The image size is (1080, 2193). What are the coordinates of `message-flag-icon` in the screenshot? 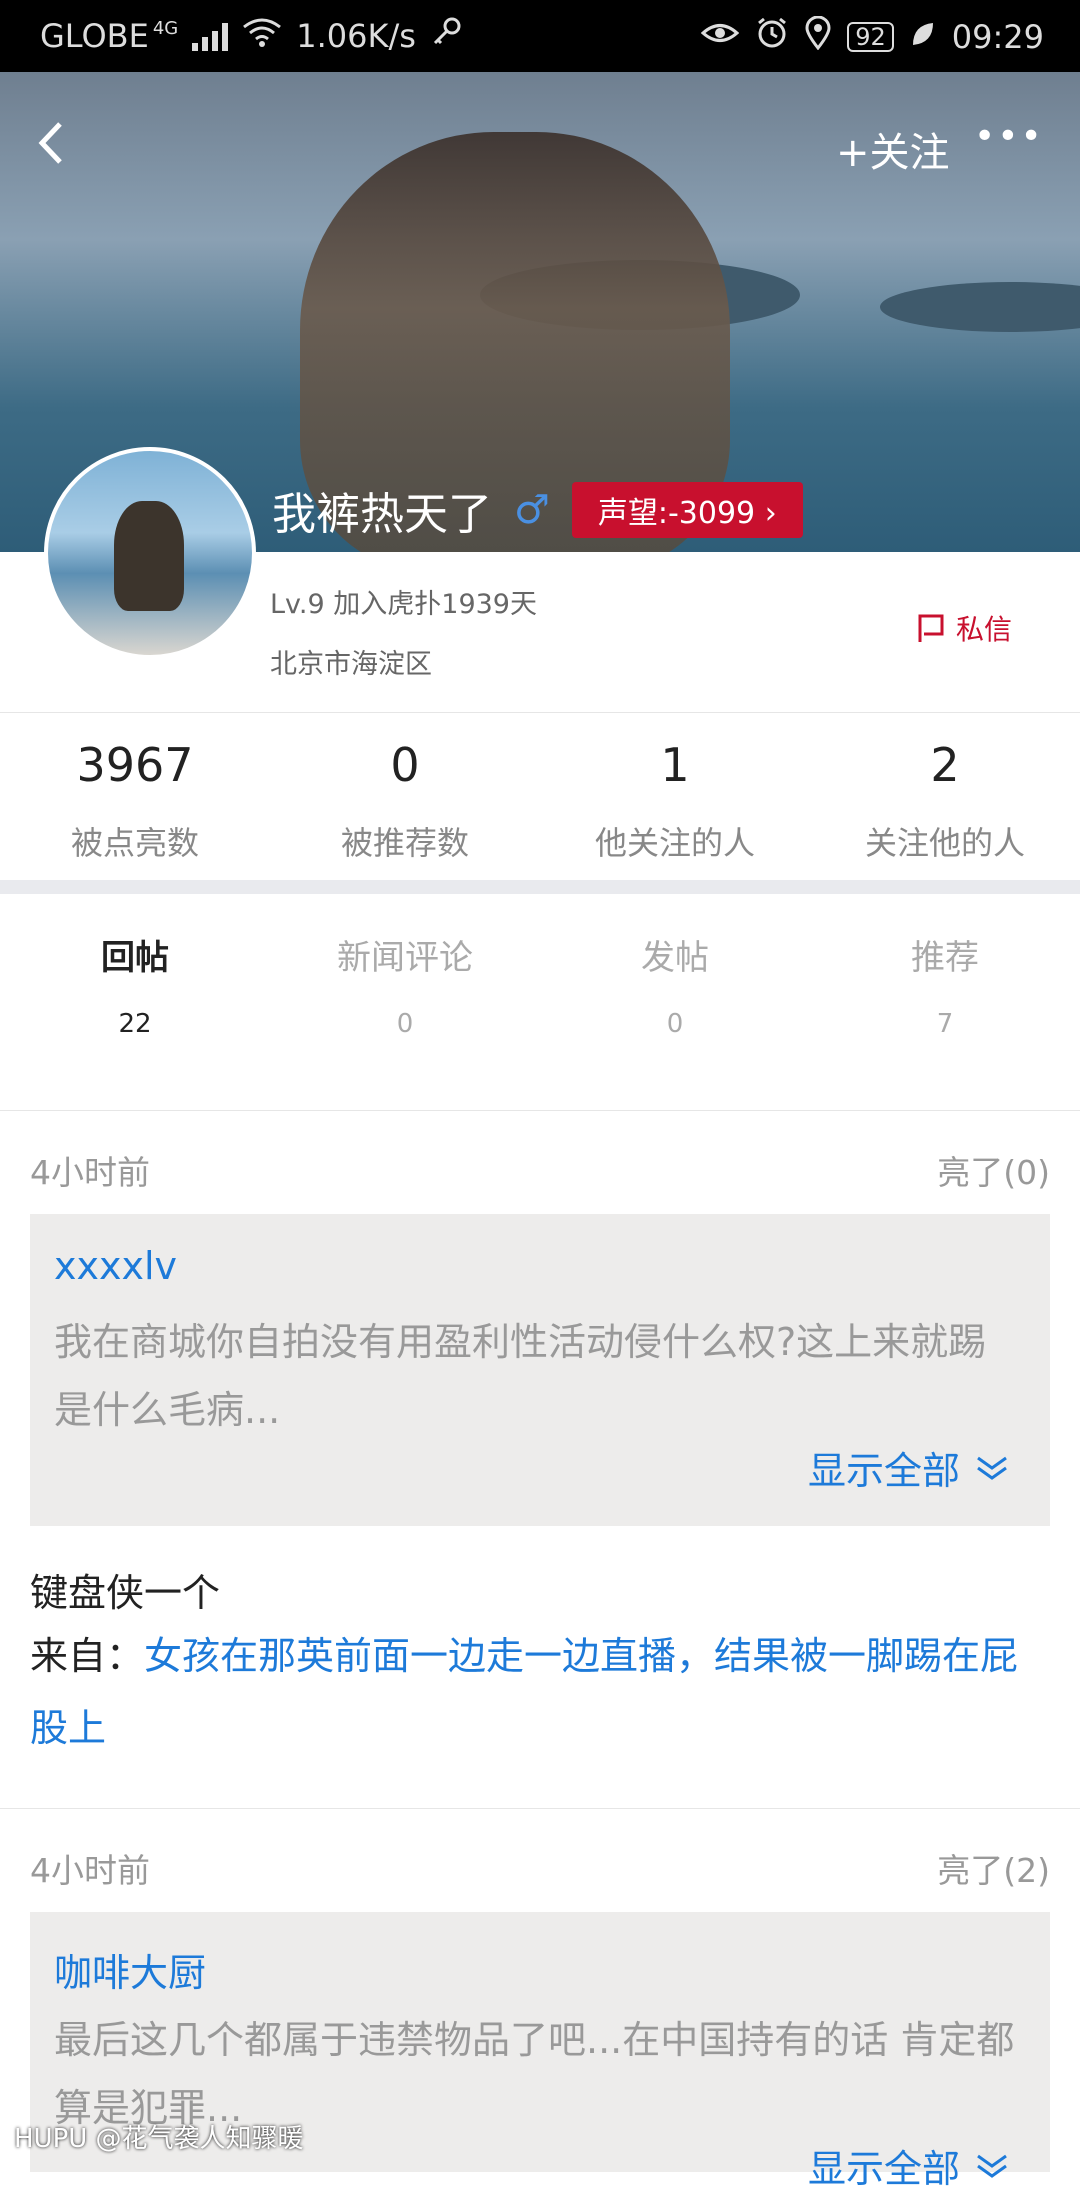 It's located at (931, 628).